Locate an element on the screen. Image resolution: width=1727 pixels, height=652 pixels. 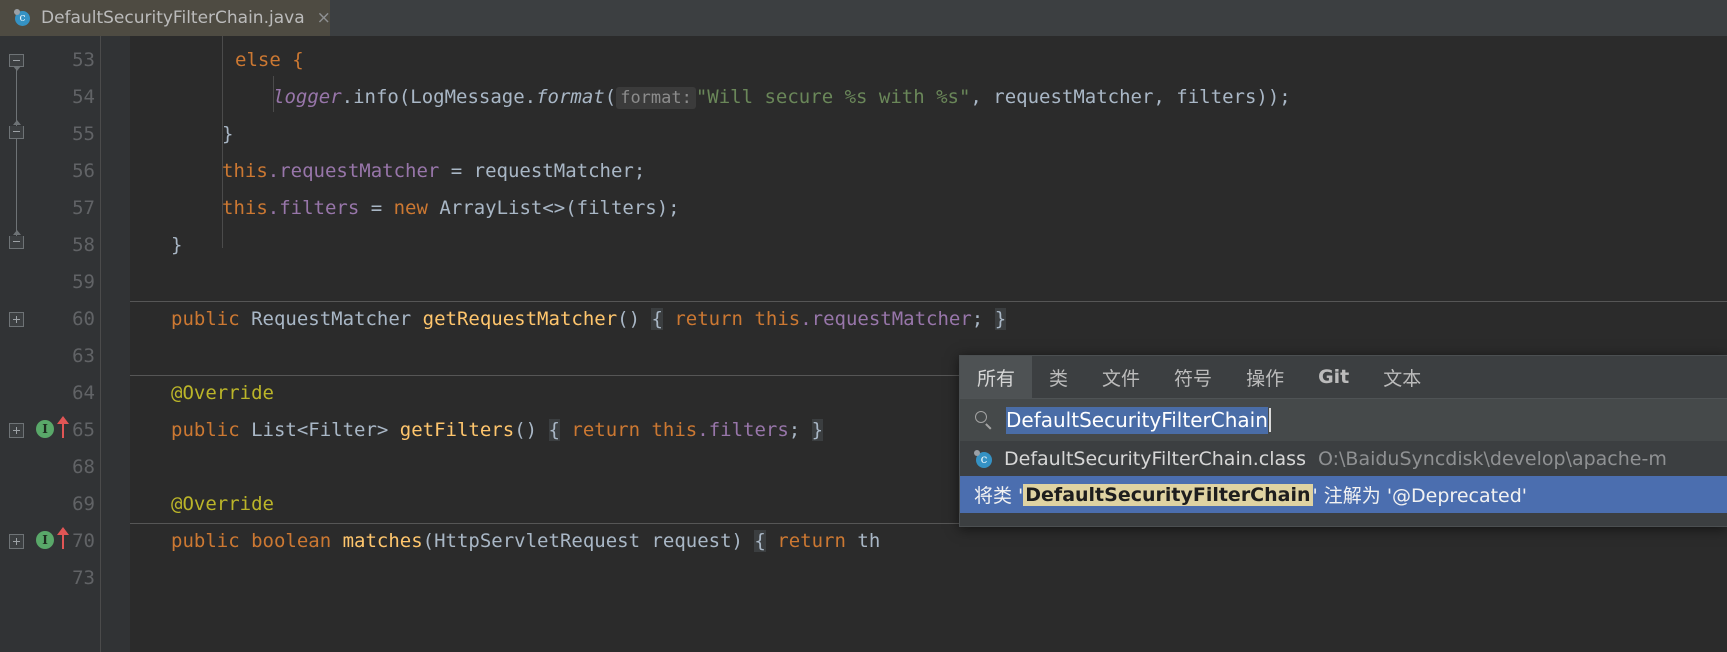
line-number: 70 is located at coordinates (83, 541).